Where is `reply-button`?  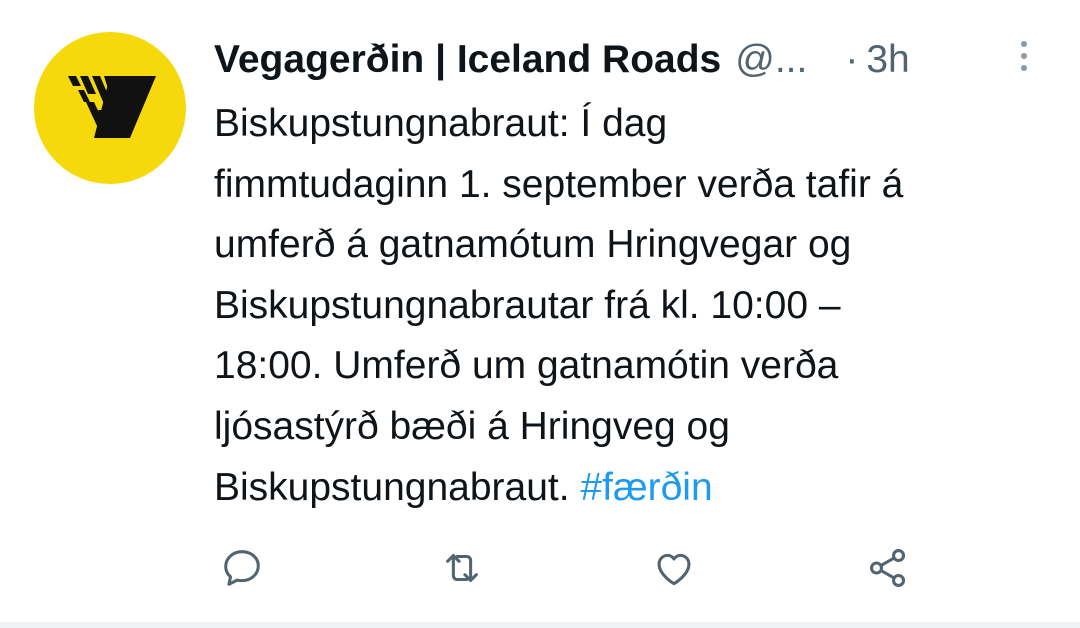
reply-button is located at coordinates (242, 568).